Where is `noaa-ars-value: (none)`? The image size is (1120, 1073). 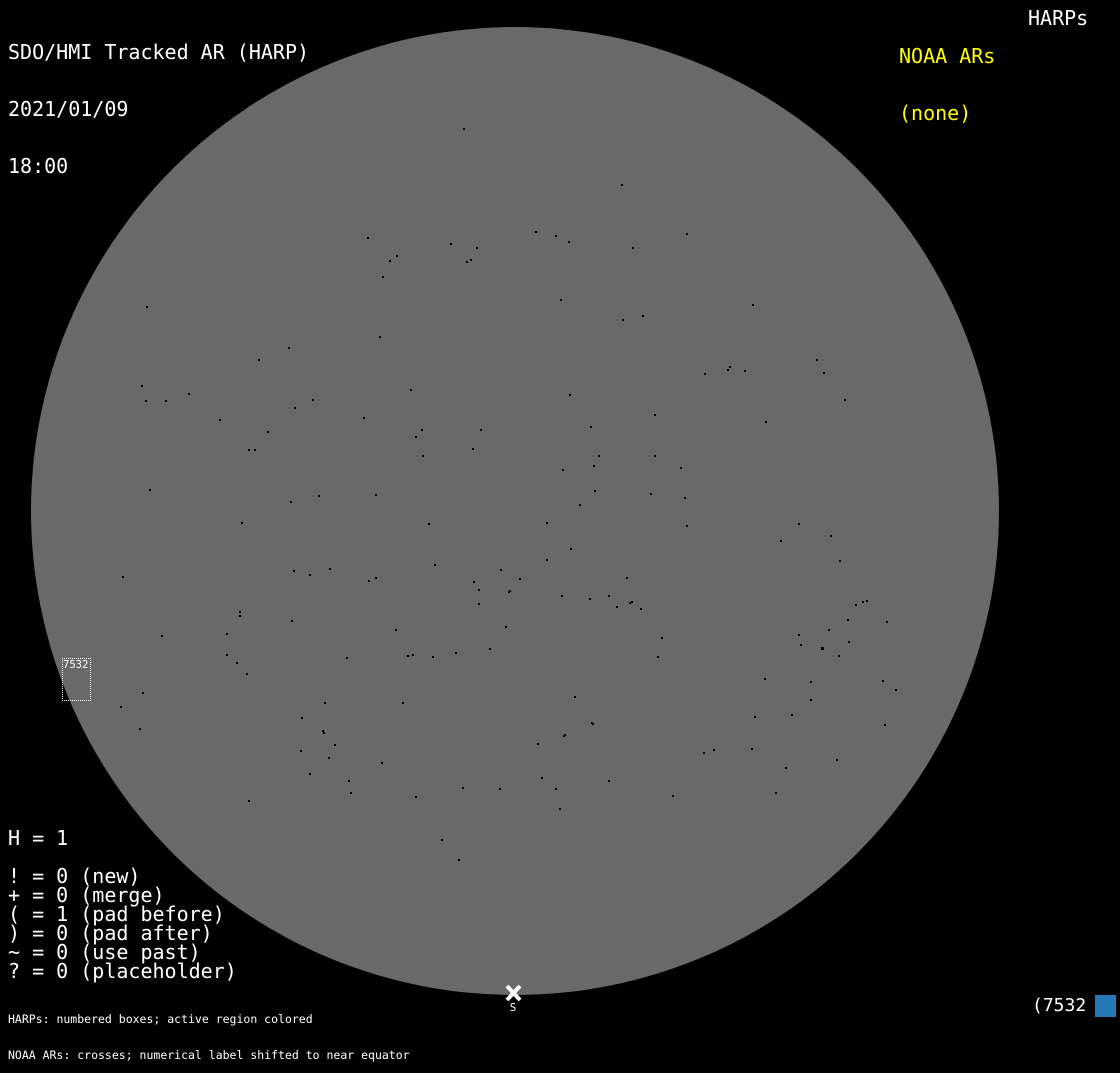 noaa-ars-value: (none) is located at coordinates (935, 113).